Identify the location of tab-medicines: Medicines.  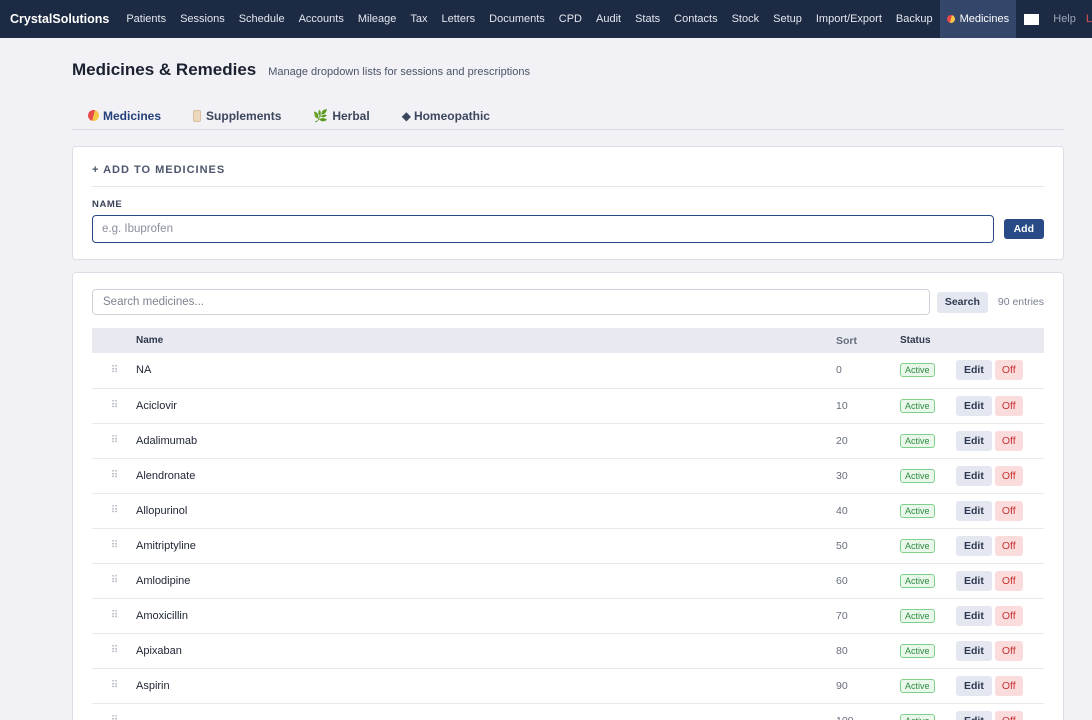
(124, 115).